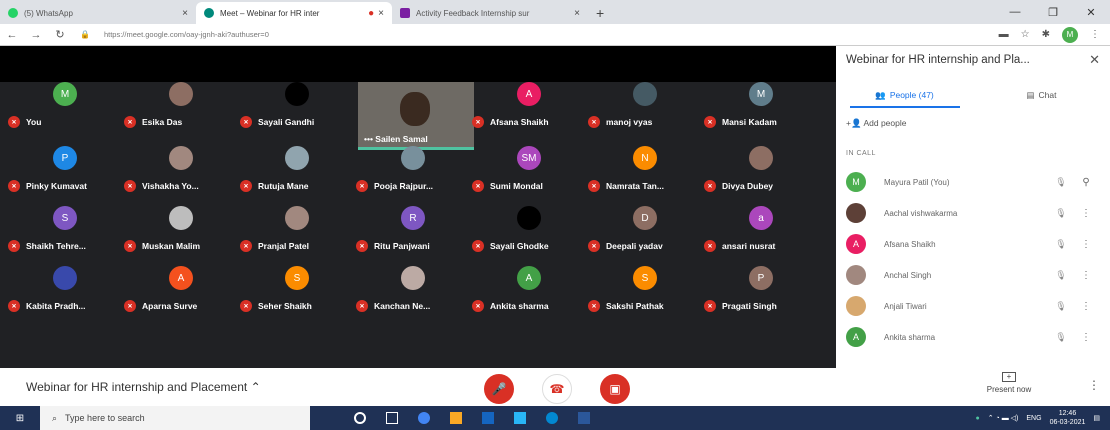  I want to click on reload-button: ↻, so click(60, 34).